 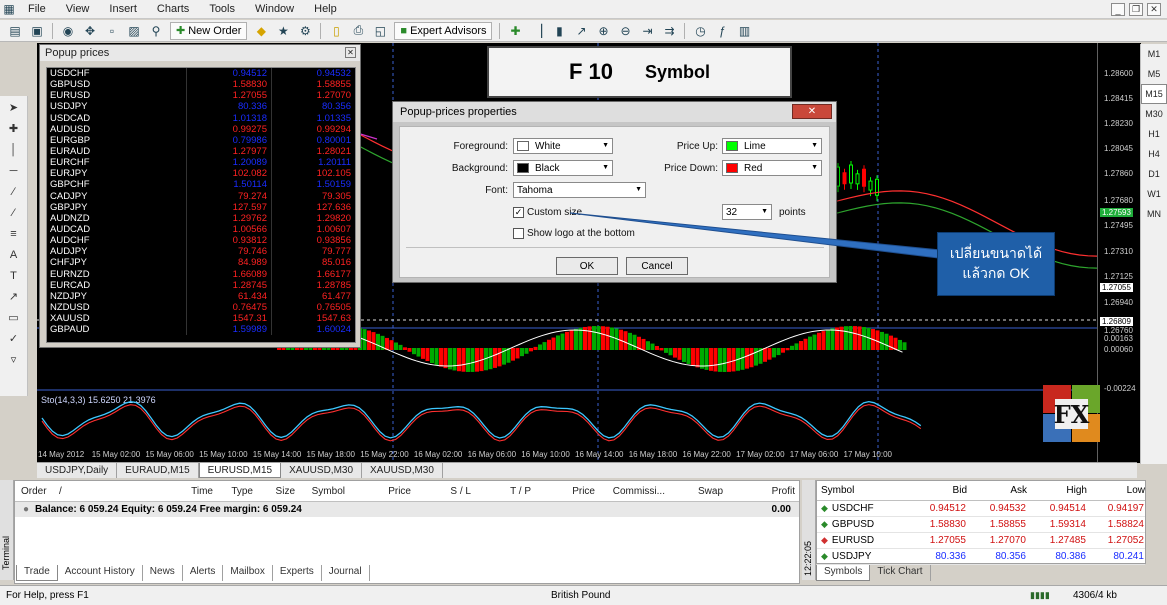 What do you see at coordinates (100, 573) in the screenshot?
I see `terminal-tab: Account History` at bounding box center [100, 573].